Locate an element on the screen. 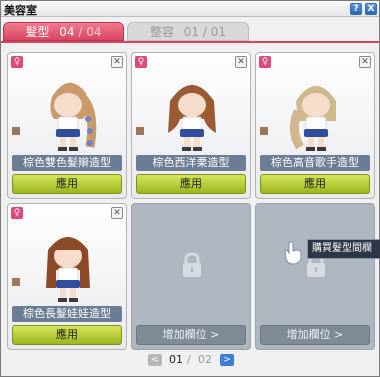 Image resolution: width=380 pixels, height=377 pixels. locked-slot-2: 增加欄位 > is located at coordinates (315, 276).